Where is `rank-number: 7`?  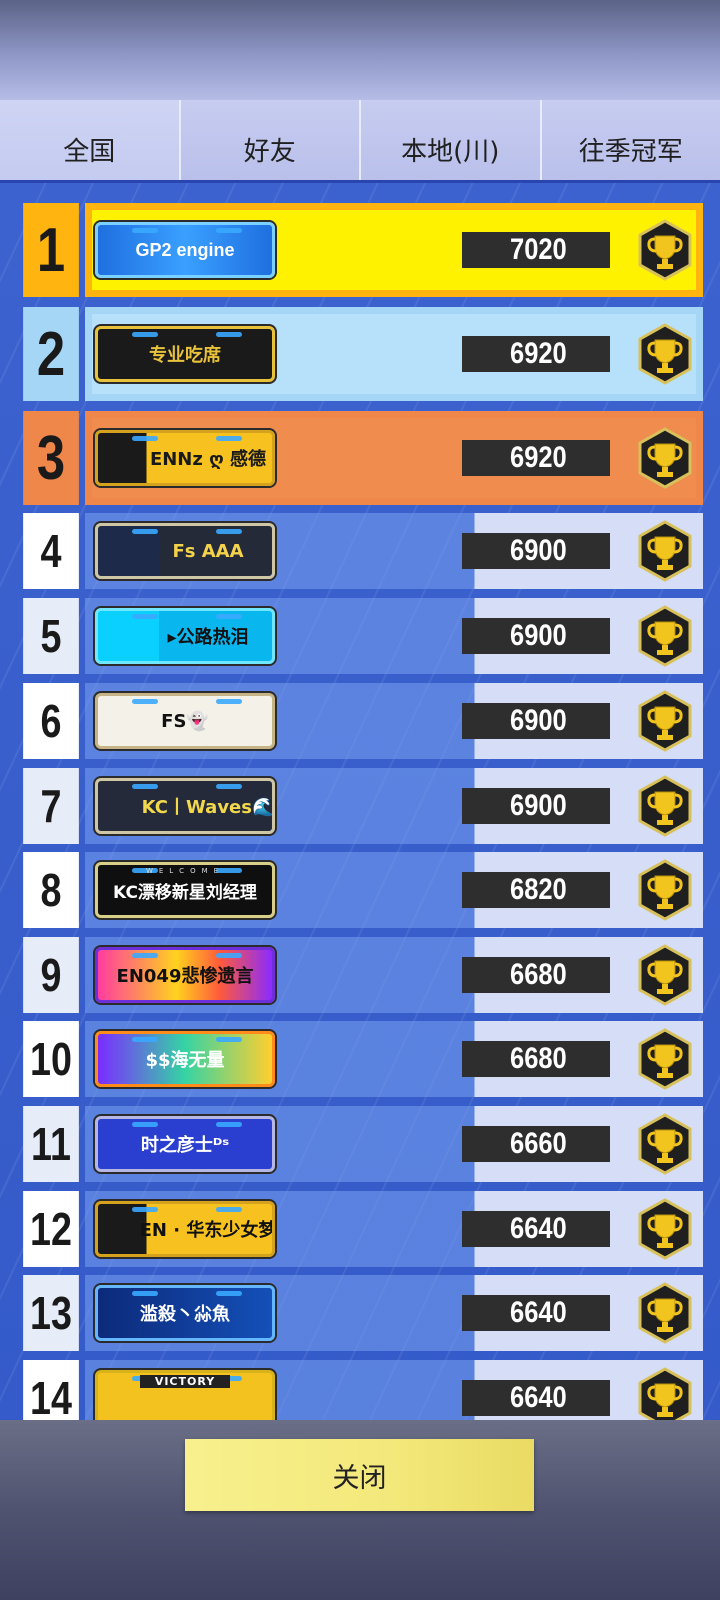 rank-number: 7 is located at coordinates (51, 806).